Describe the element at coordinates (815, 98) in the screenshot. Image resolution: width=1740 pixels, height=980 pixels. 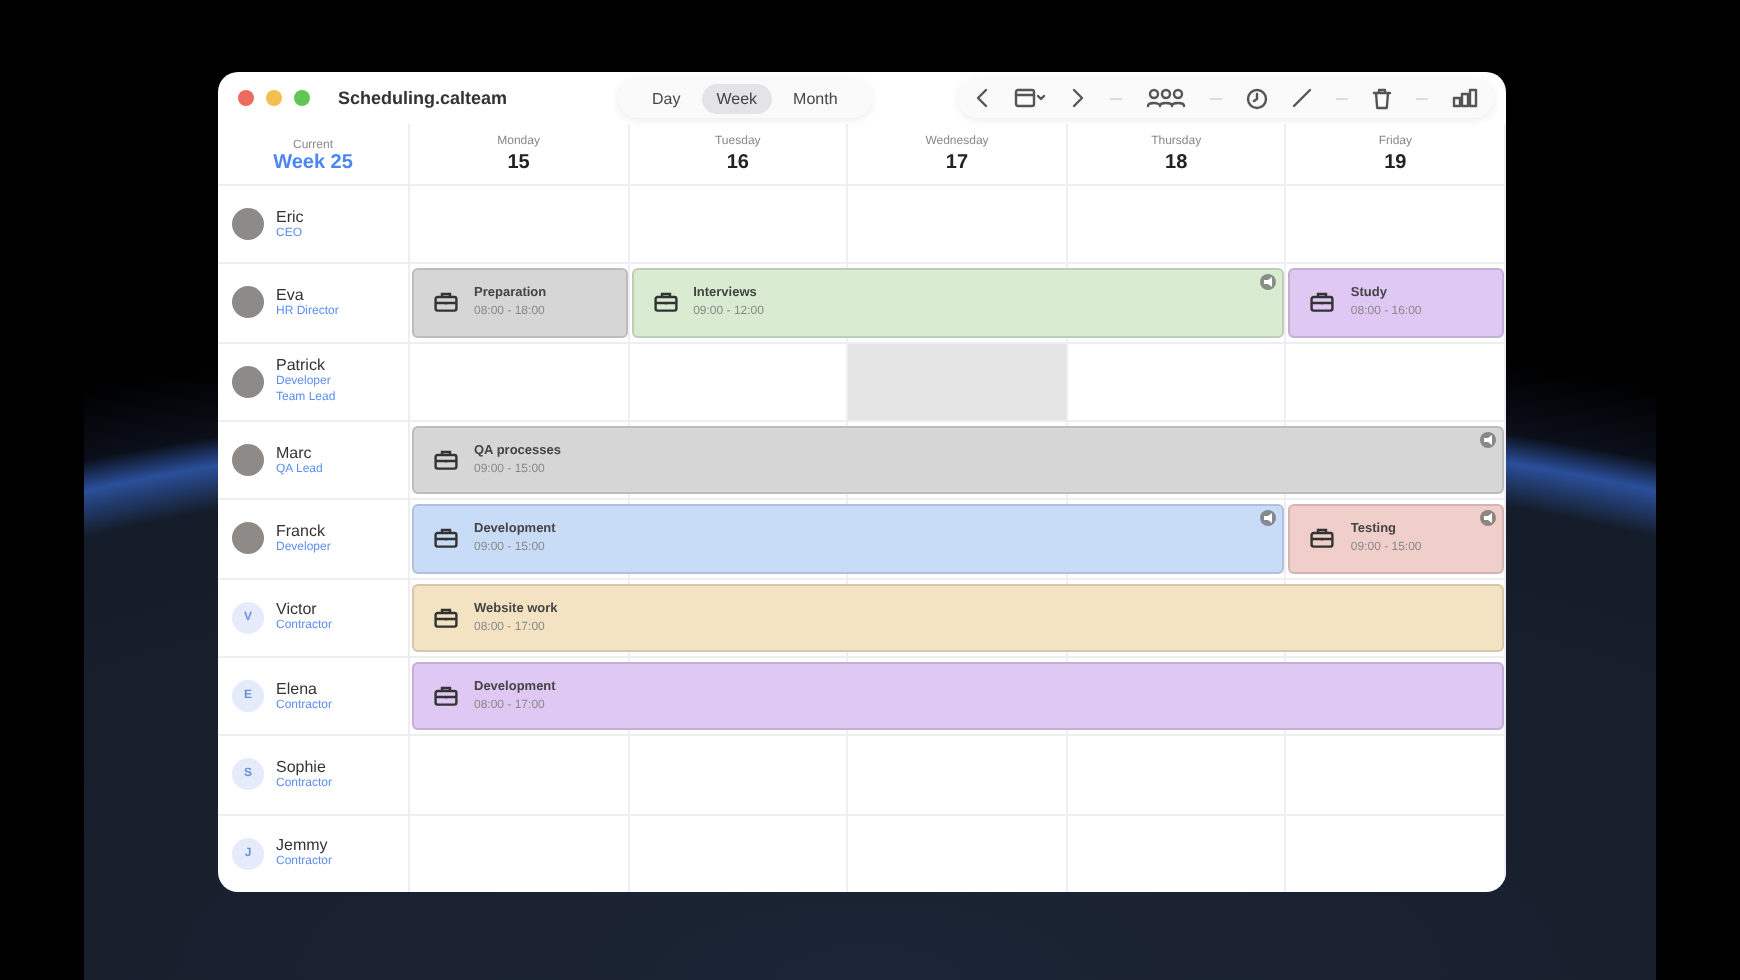
I see `view-tab: Month` at that location.